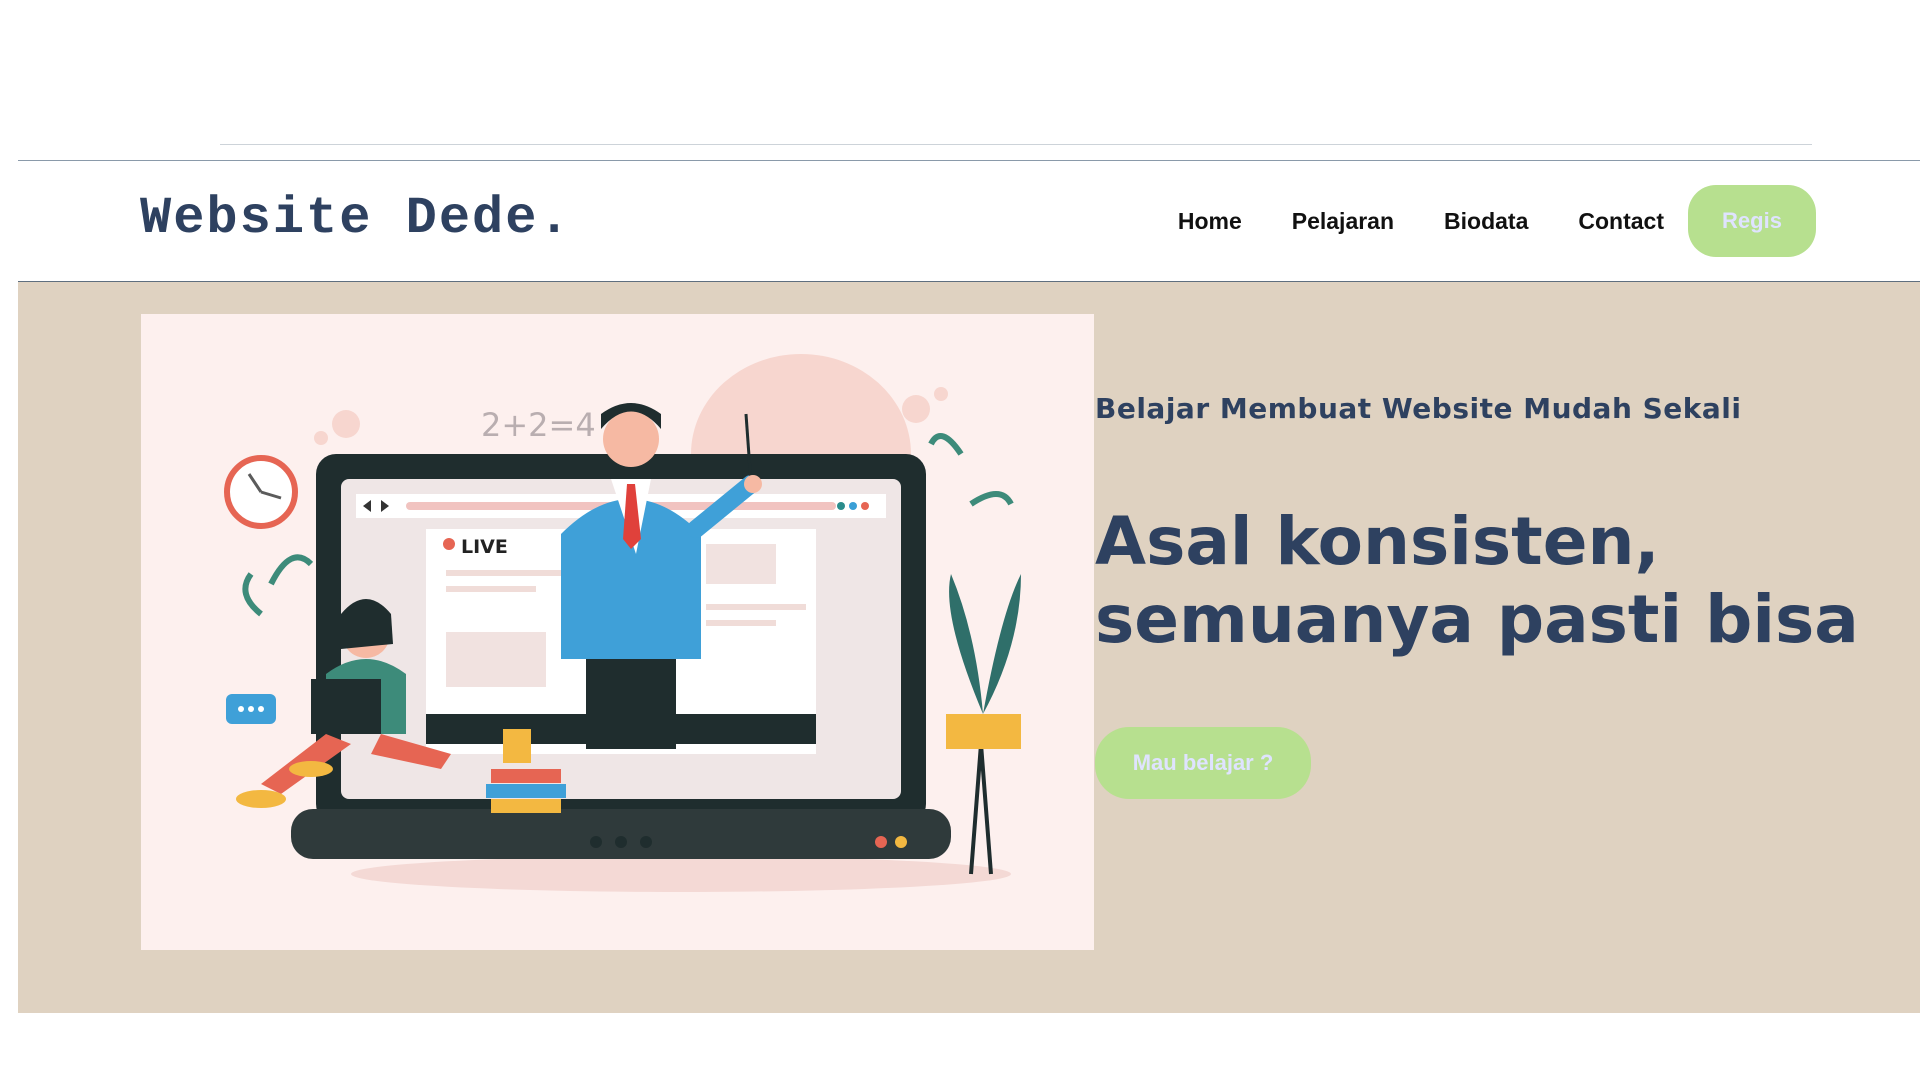  What do you see at coordinates (538, 425) in the screenshot?
I see `math-text: 2+2=4` at bounding box center [538, 425].